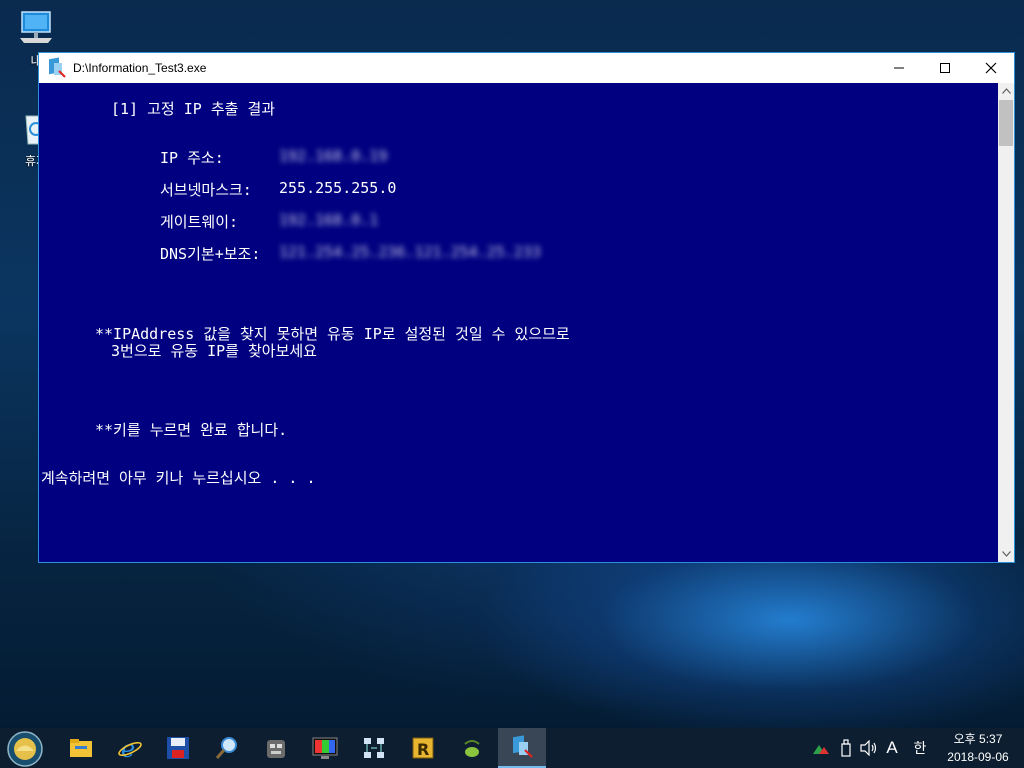  I want to click on taskbar: e R A 한 오후 5:37 2018-09-06, so click(512, 748).